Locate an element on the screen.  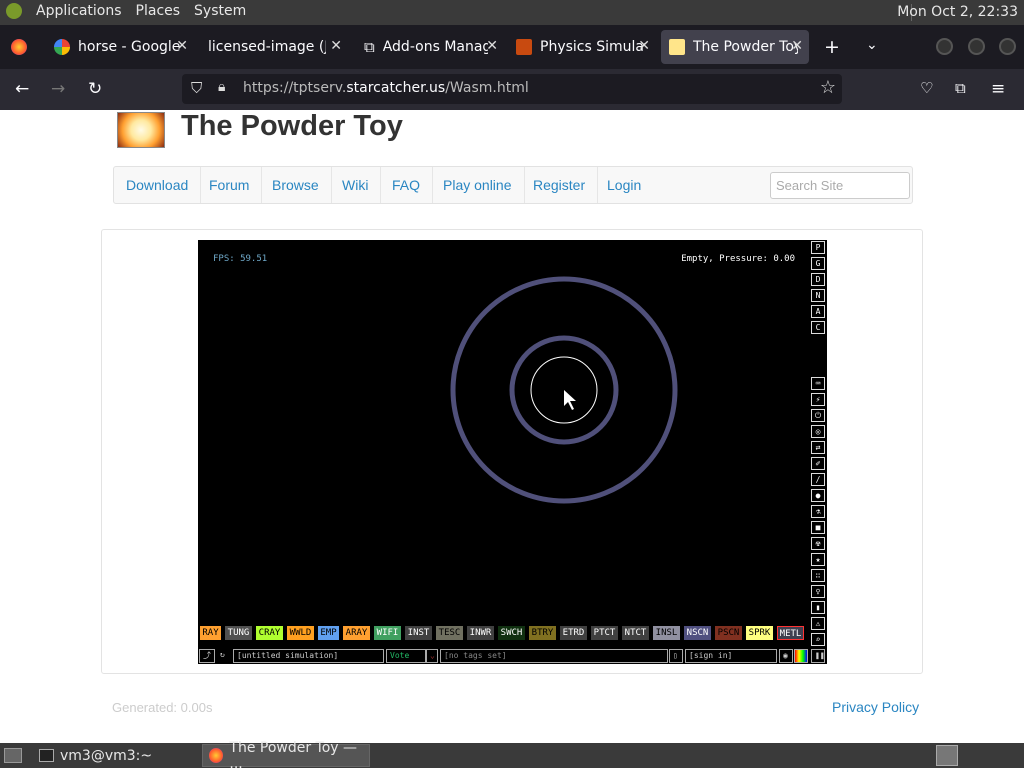
gnome-logo-icon is located at coordinates (14, 11).